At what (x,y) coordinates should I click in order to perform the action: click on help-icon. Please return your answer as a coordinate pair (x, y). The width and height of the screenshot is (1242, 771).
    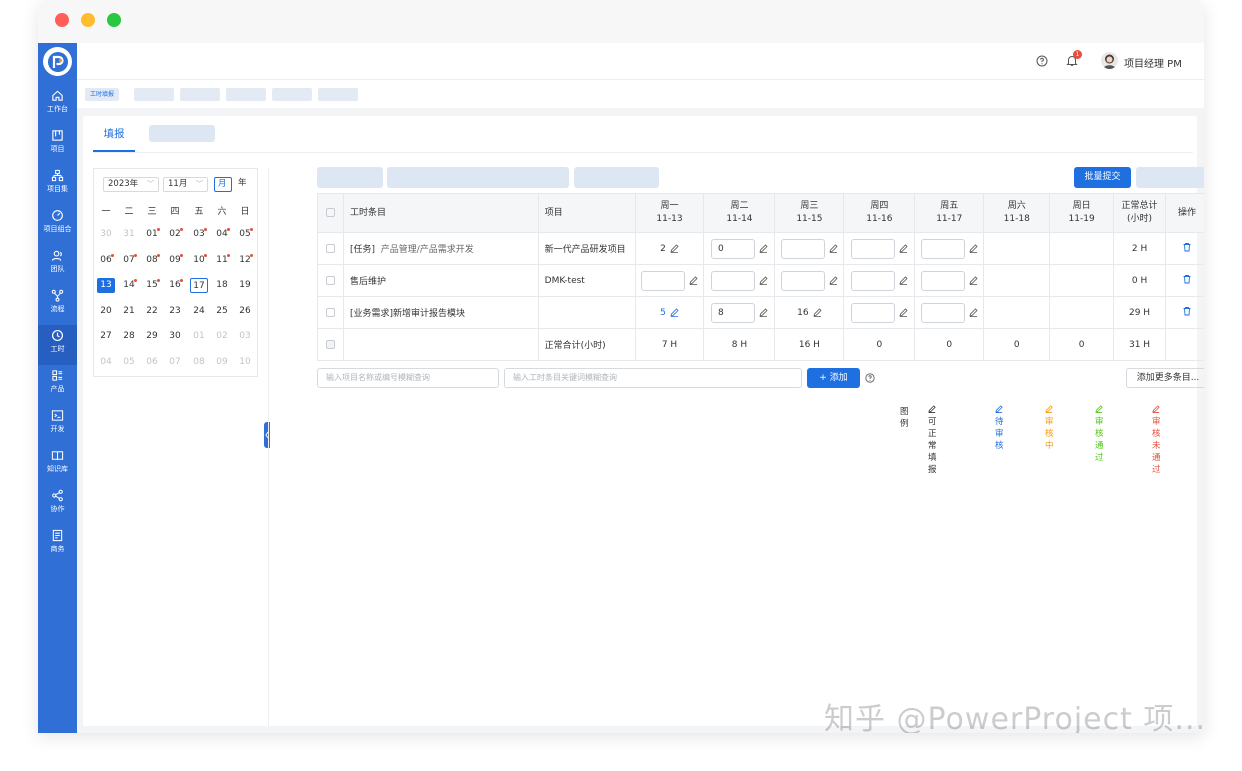
    Looking at the image, I should click on (1042, 61).